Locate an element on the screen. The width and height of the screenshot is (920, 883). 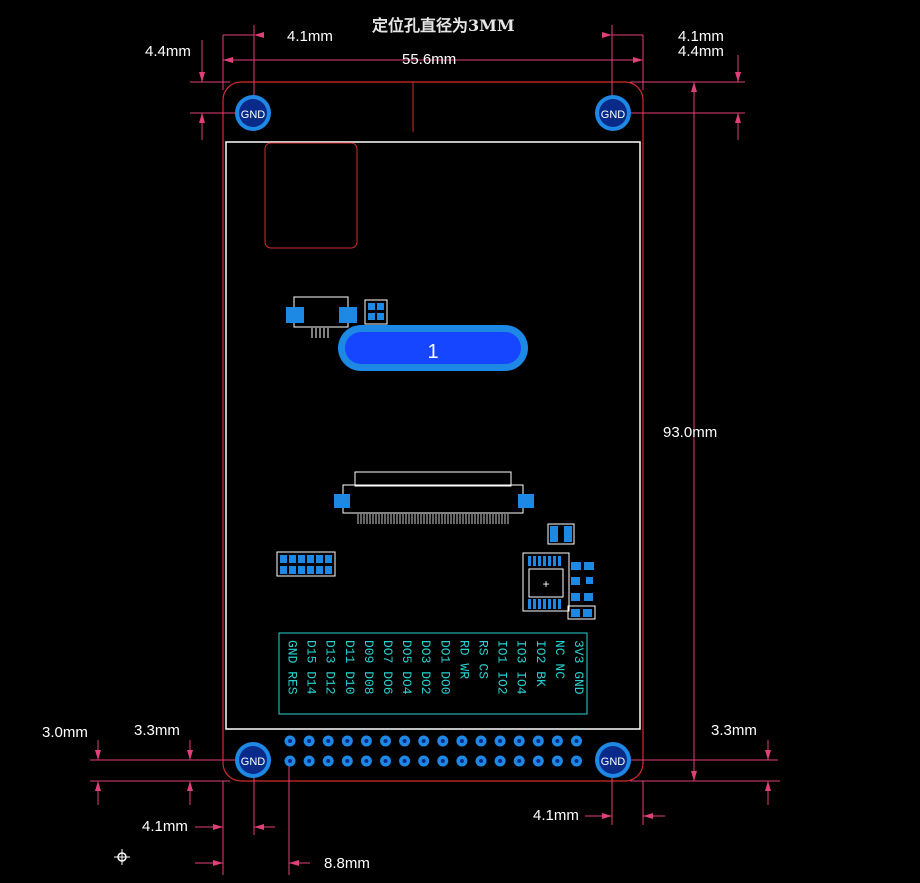
chip-outline is located at coordinates (311, 195).